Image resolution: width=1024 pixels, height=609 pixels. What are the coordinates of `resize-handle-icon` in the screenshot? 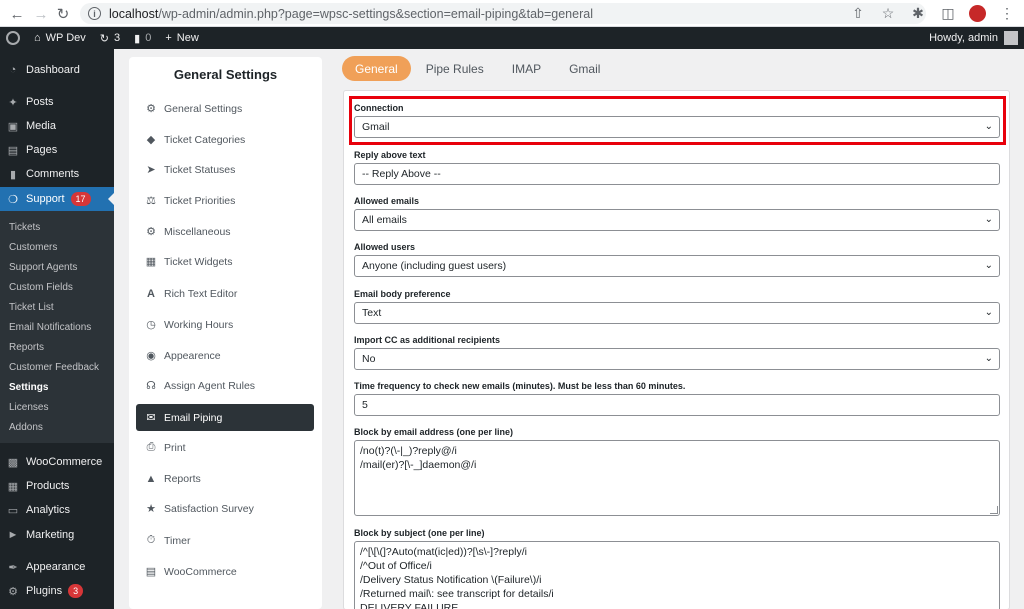 It's located at (994, 510).